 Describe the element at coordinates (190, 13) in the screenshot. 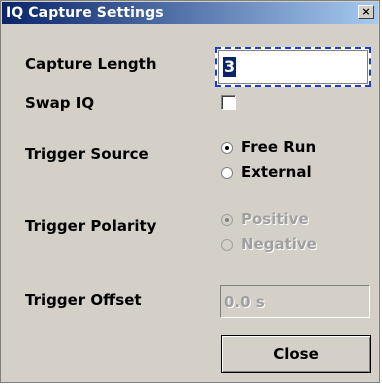

I see `title-bar: IQ Capture Settings ×` at that location.